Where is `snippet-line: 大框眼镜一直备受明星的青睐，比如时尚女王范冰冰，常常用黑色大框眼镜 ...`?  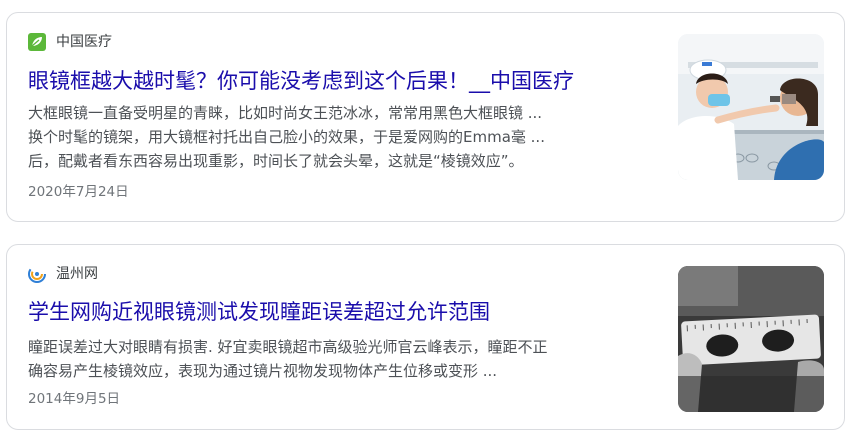 snippet-line: 大框眼镜一直备受明星的青睐，比如时尚女王范冰冰，常常用黑色大框眼镜 ... is located at coordinates (285, 113).